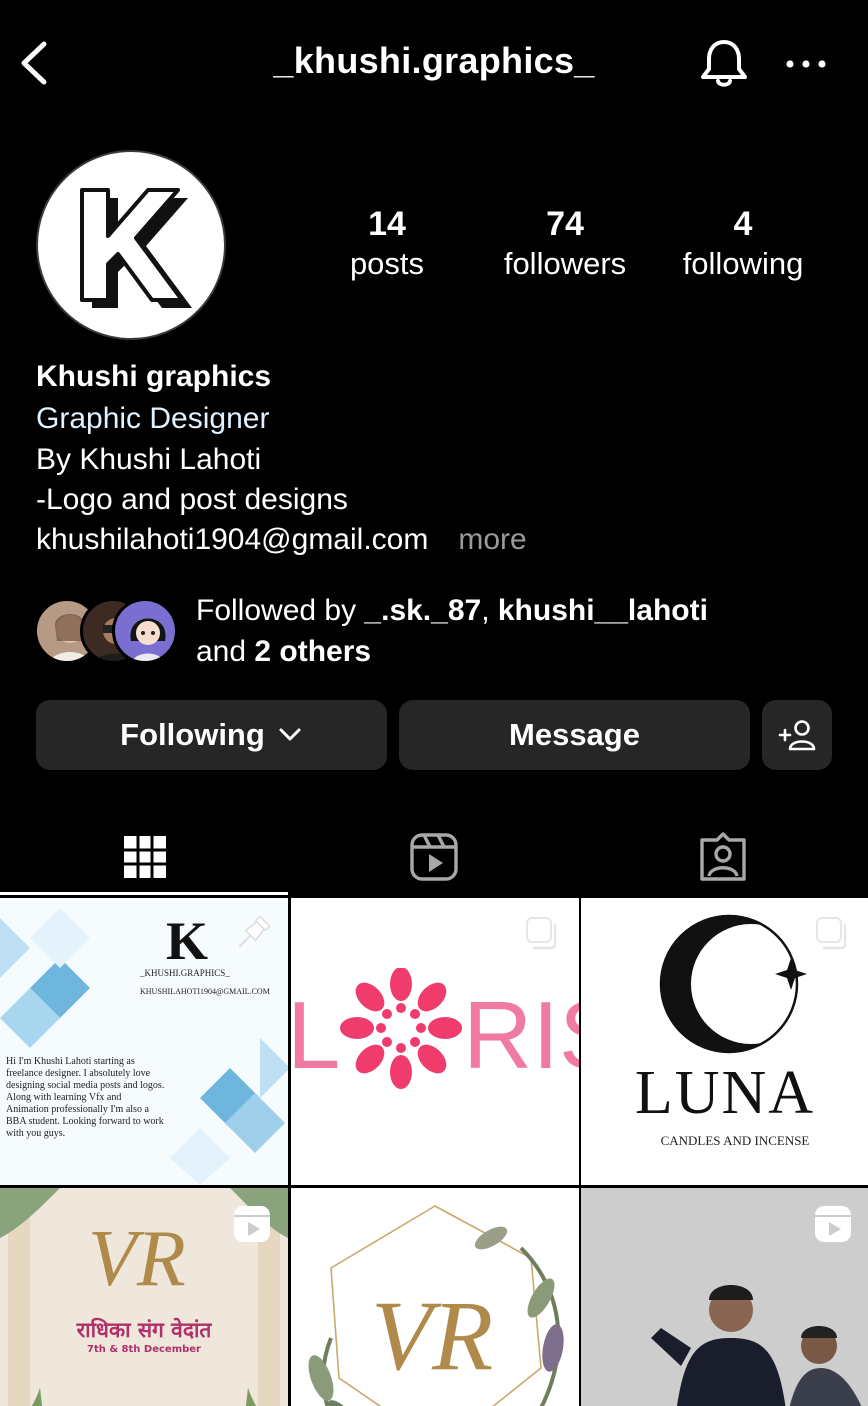 This screenshot has width=868, height=1406. Describe the element at coordinates (735, 1140) in the screenshot. I see `post-brand-subtitle: CANDLES AND INCENSE` at that location.